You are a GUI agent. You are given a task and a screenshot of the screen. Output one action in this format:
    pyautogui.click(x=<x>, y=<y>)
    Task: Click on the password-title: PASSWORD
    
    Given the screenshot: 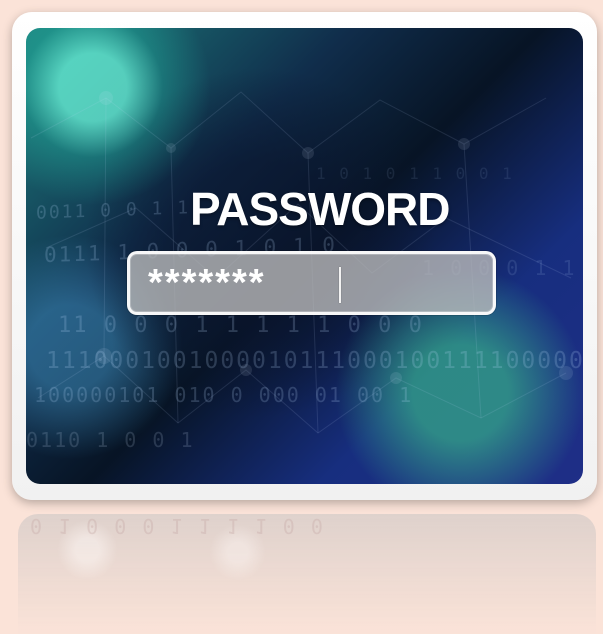 What is the action you would take?
    pyautogui.click(x=320, y=209)
    